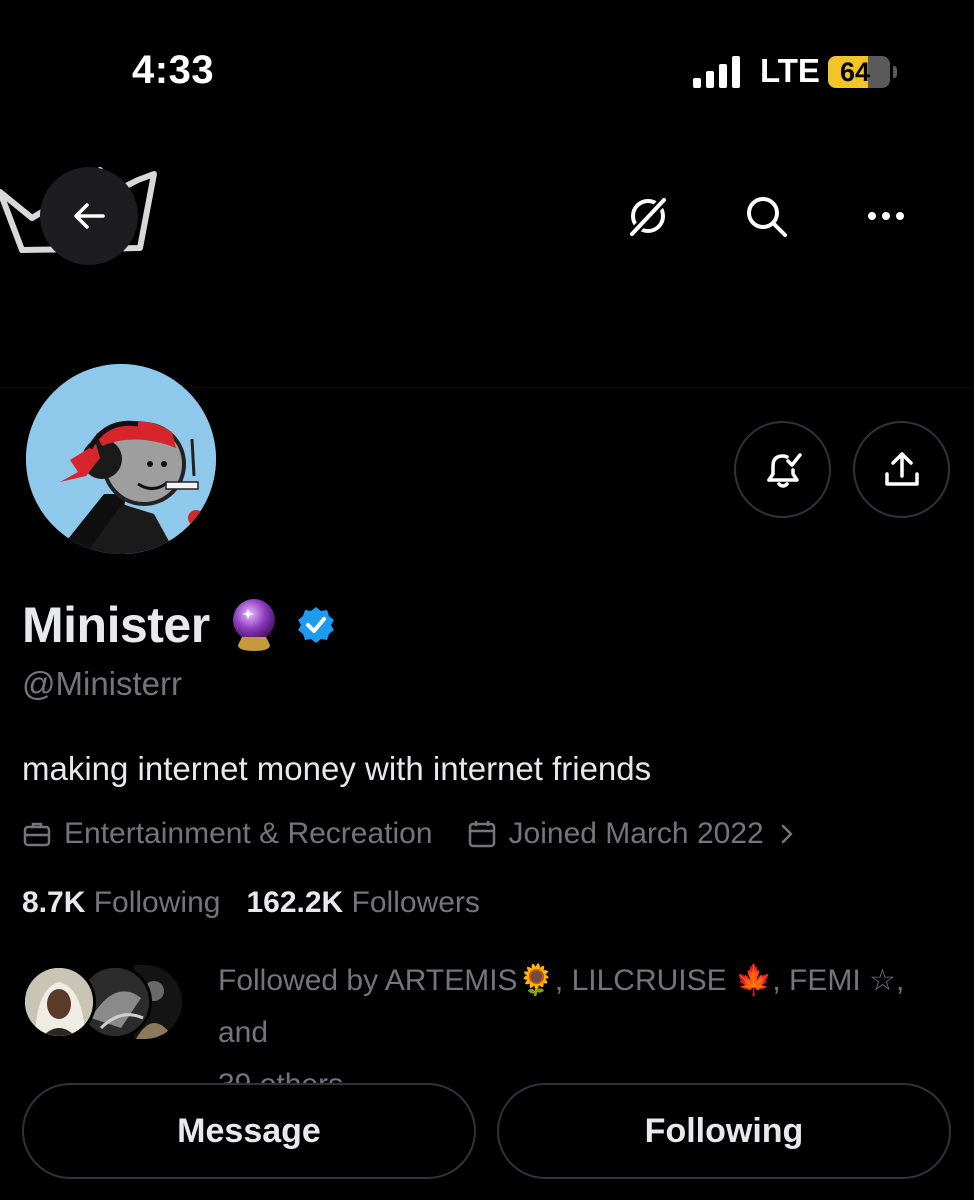  I want to click on maple-leaf-icon: 🍁, so click(754, 980).